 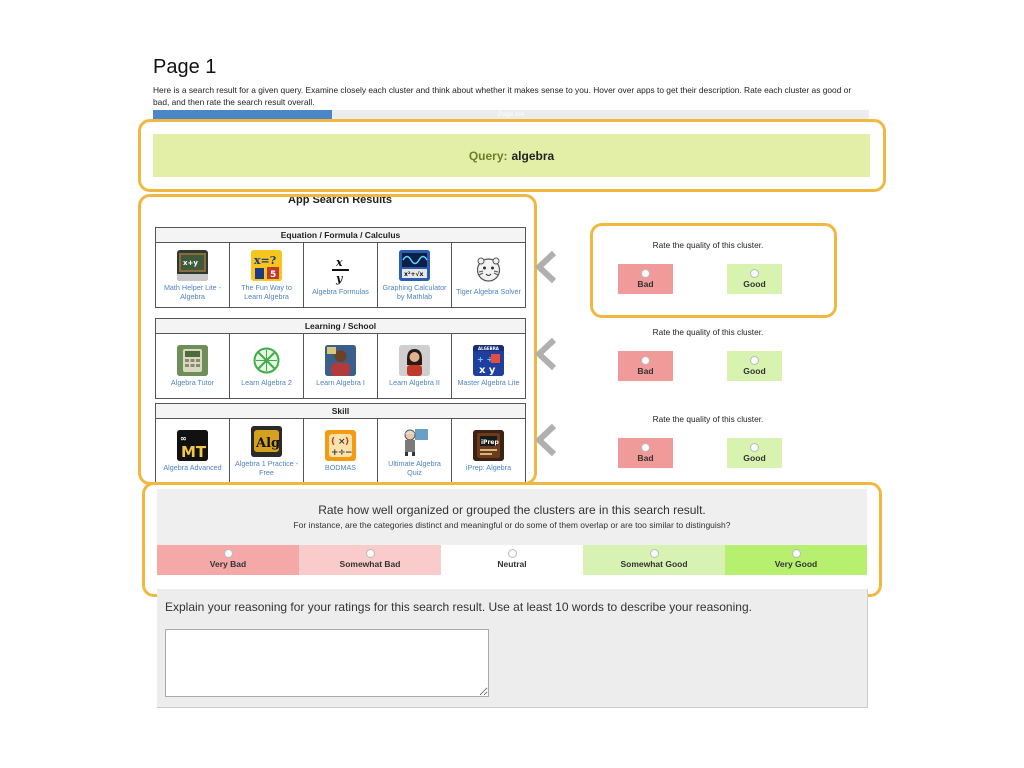 I want to click on scale-label: Neutral, so click(x=512, y=564).